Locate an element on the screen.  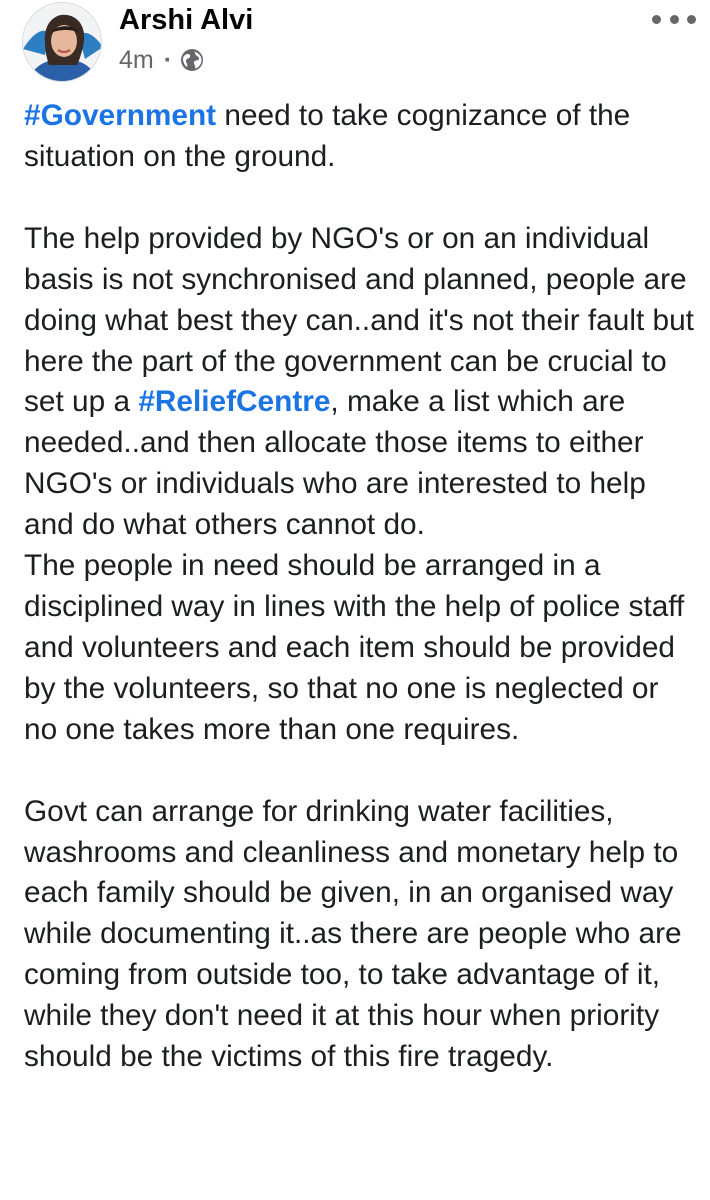
hashtag-government: #Government is located at coordinates (120, 115).